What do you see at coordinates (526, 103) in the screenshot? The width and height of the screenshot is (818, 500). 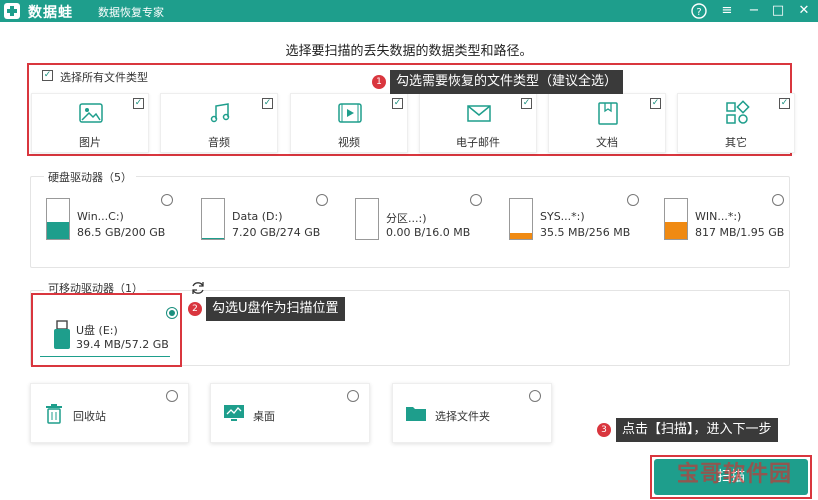 I see `file-type-email-checkbox: ✓` at bounding box center [526, 103].